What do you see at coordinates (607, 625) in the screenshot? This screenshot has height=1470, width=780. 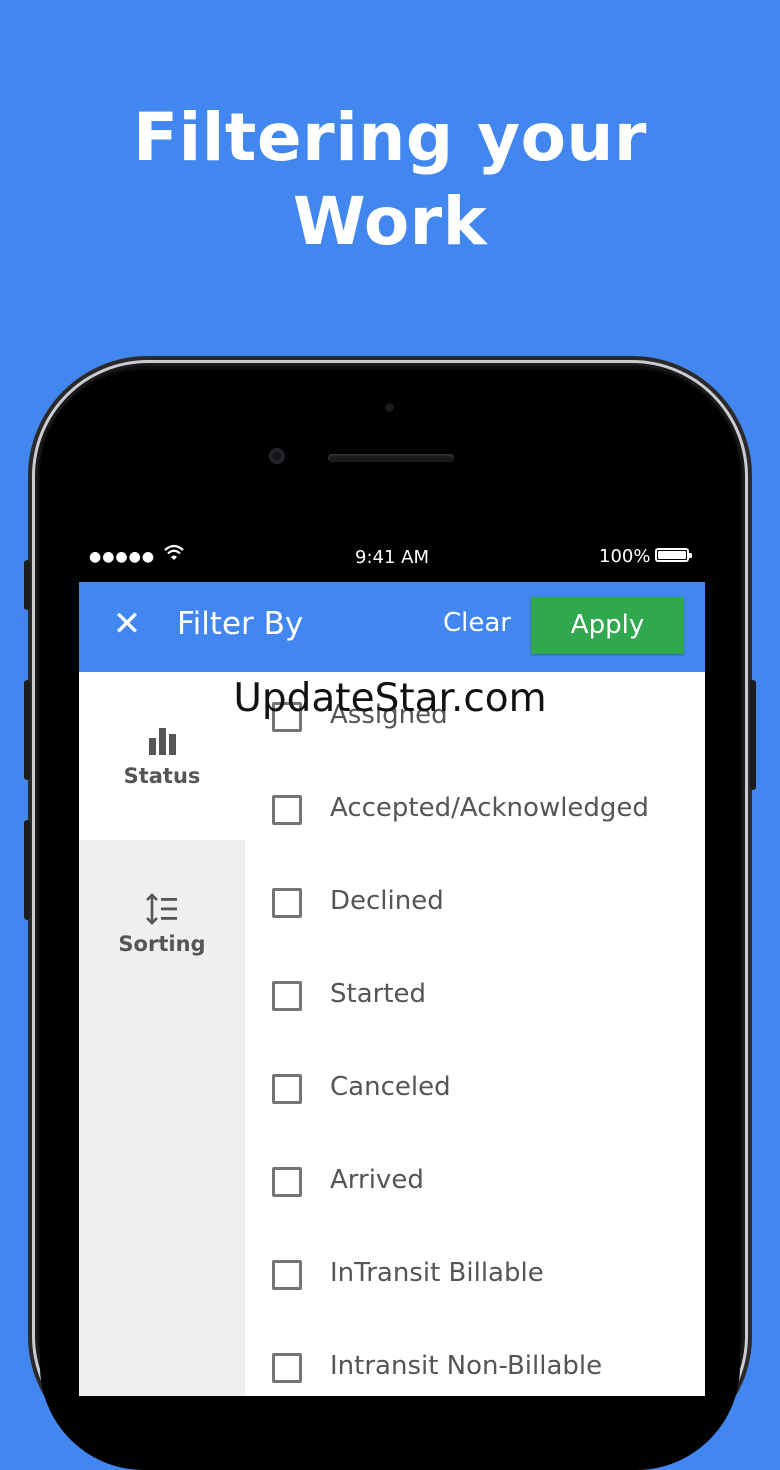 I see `apply-button: Apply` at bounding box center [607, 625].